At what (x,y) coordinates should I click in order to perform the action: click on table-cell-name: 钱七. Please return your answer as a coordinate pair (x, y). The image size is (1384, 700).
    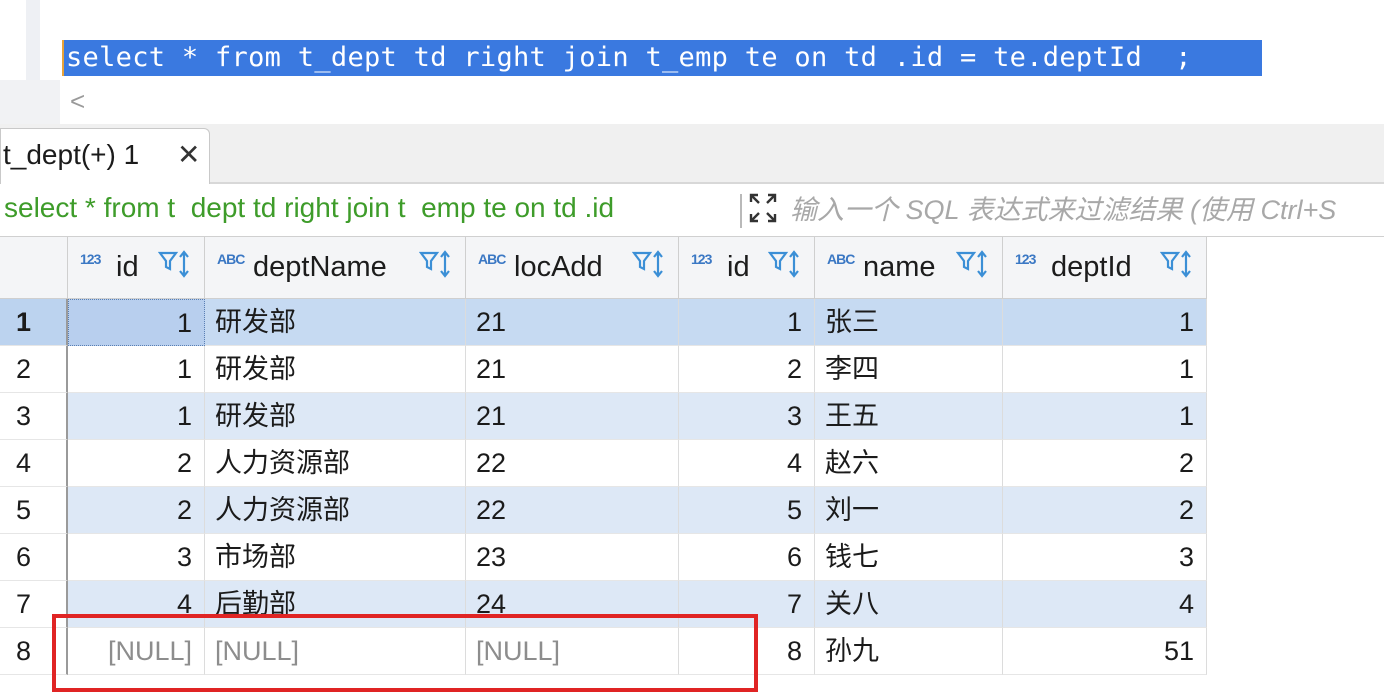
    Looking at the image, I should click on (909, 557).